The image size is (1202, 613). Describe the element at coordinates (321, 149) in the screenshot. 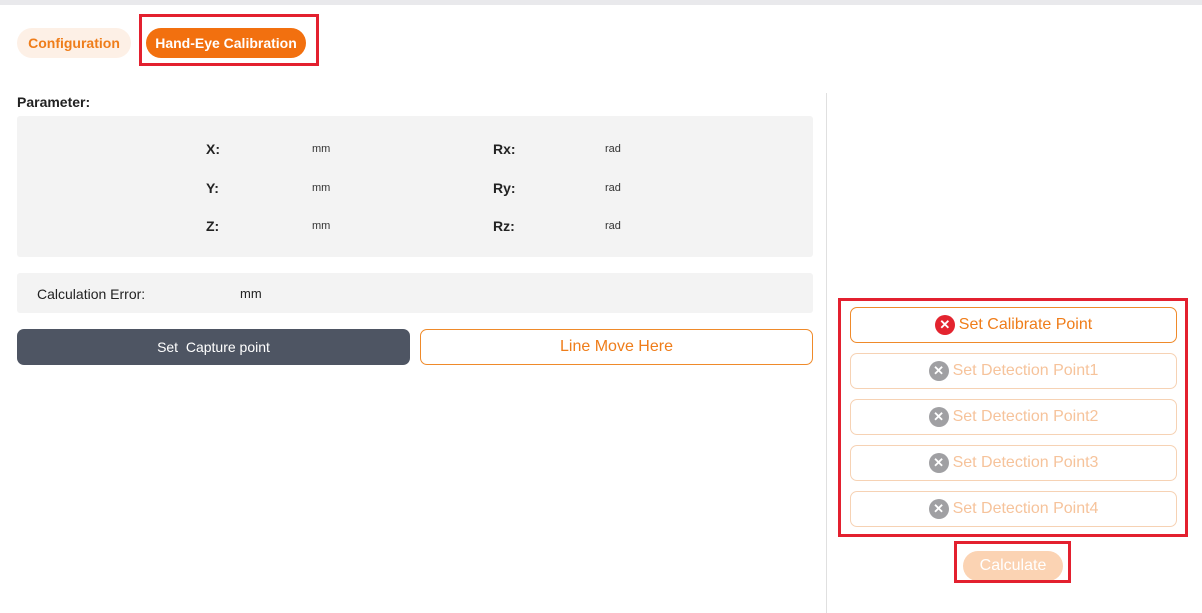

I see `param-x-unit: mm` at that location.